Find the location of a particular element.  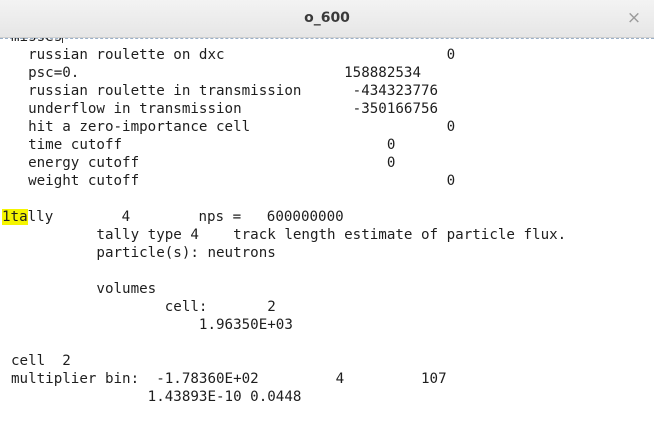

search-highlight: 1ta is located at coordinates (15, 217).